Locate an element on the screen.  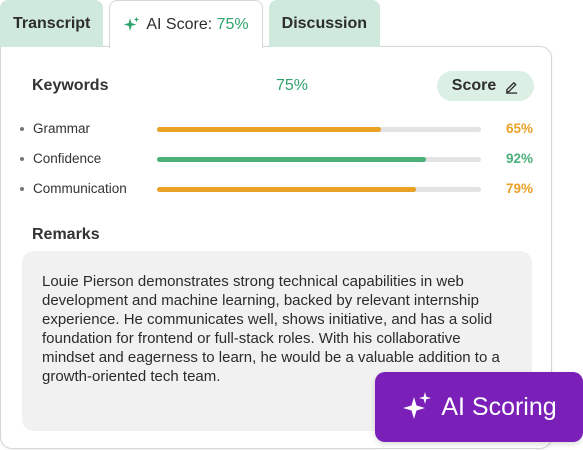
tab-bar: Transcript AI Score: 75% Discussion is located at coordinates (190, 24).